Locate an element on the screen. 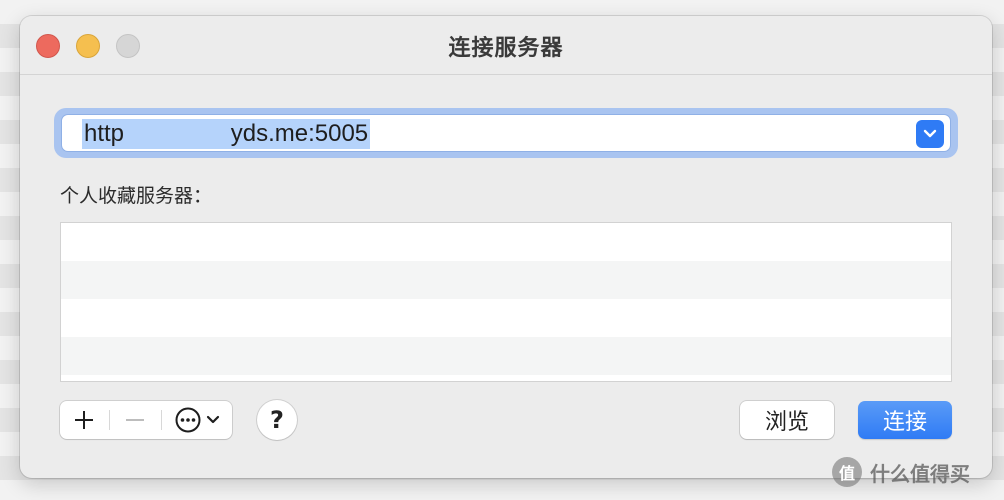 The width and height of the screenshot is (1004, 500). watermark-logo: 值 is located at coordinates (847, 472).